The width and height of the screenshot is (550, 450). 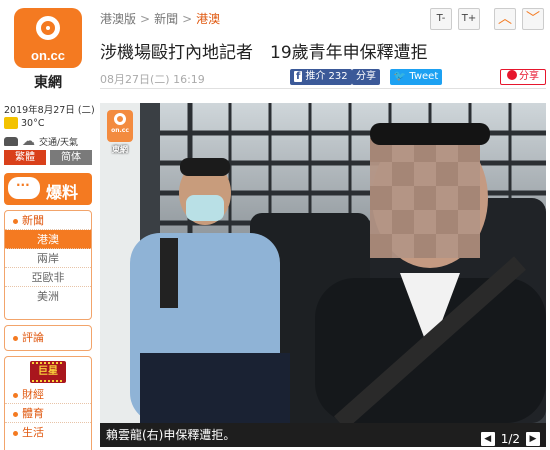 I want to click on publish-time: 08月27日(二) 16:19, so click(x=152, y=79).